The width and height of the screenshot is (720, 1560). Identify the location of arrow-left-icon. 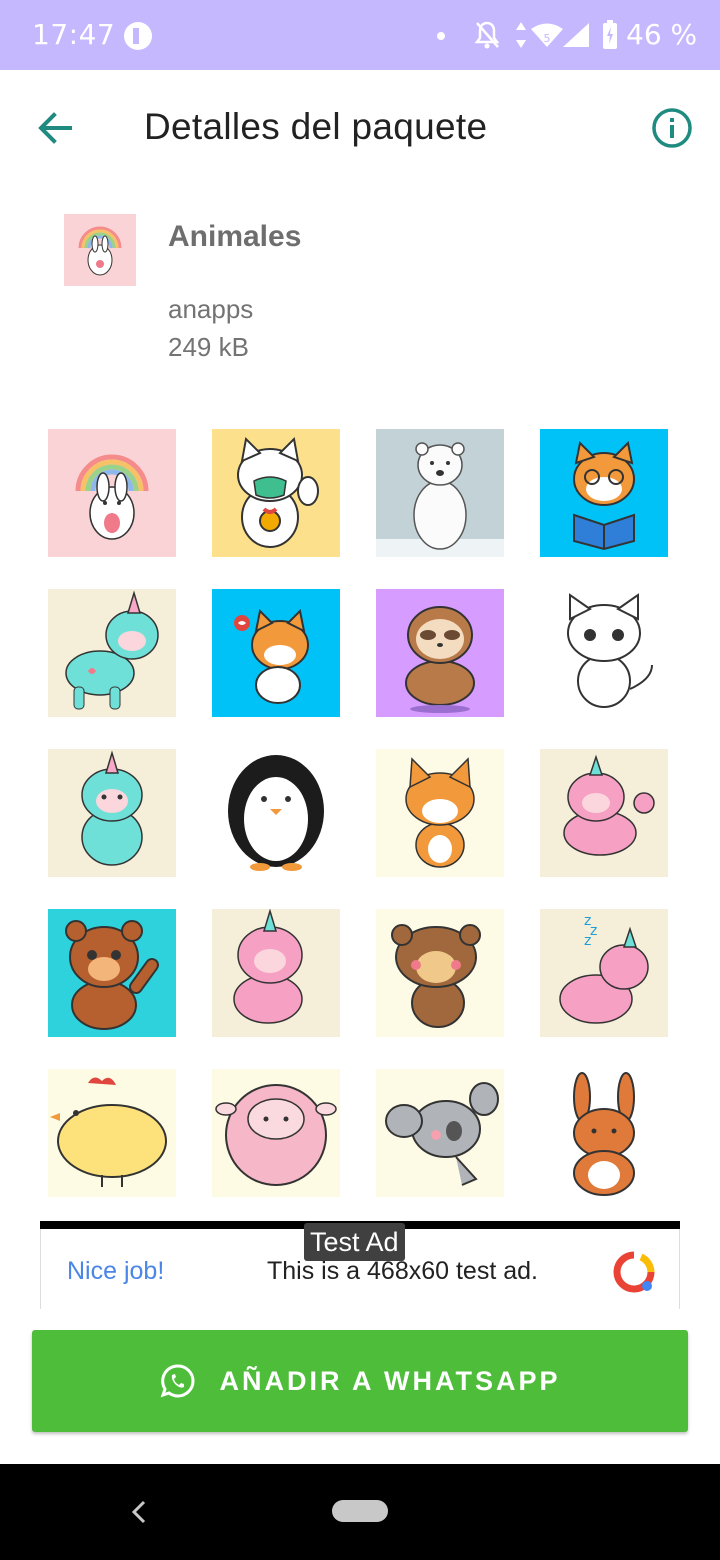
(56, 128).